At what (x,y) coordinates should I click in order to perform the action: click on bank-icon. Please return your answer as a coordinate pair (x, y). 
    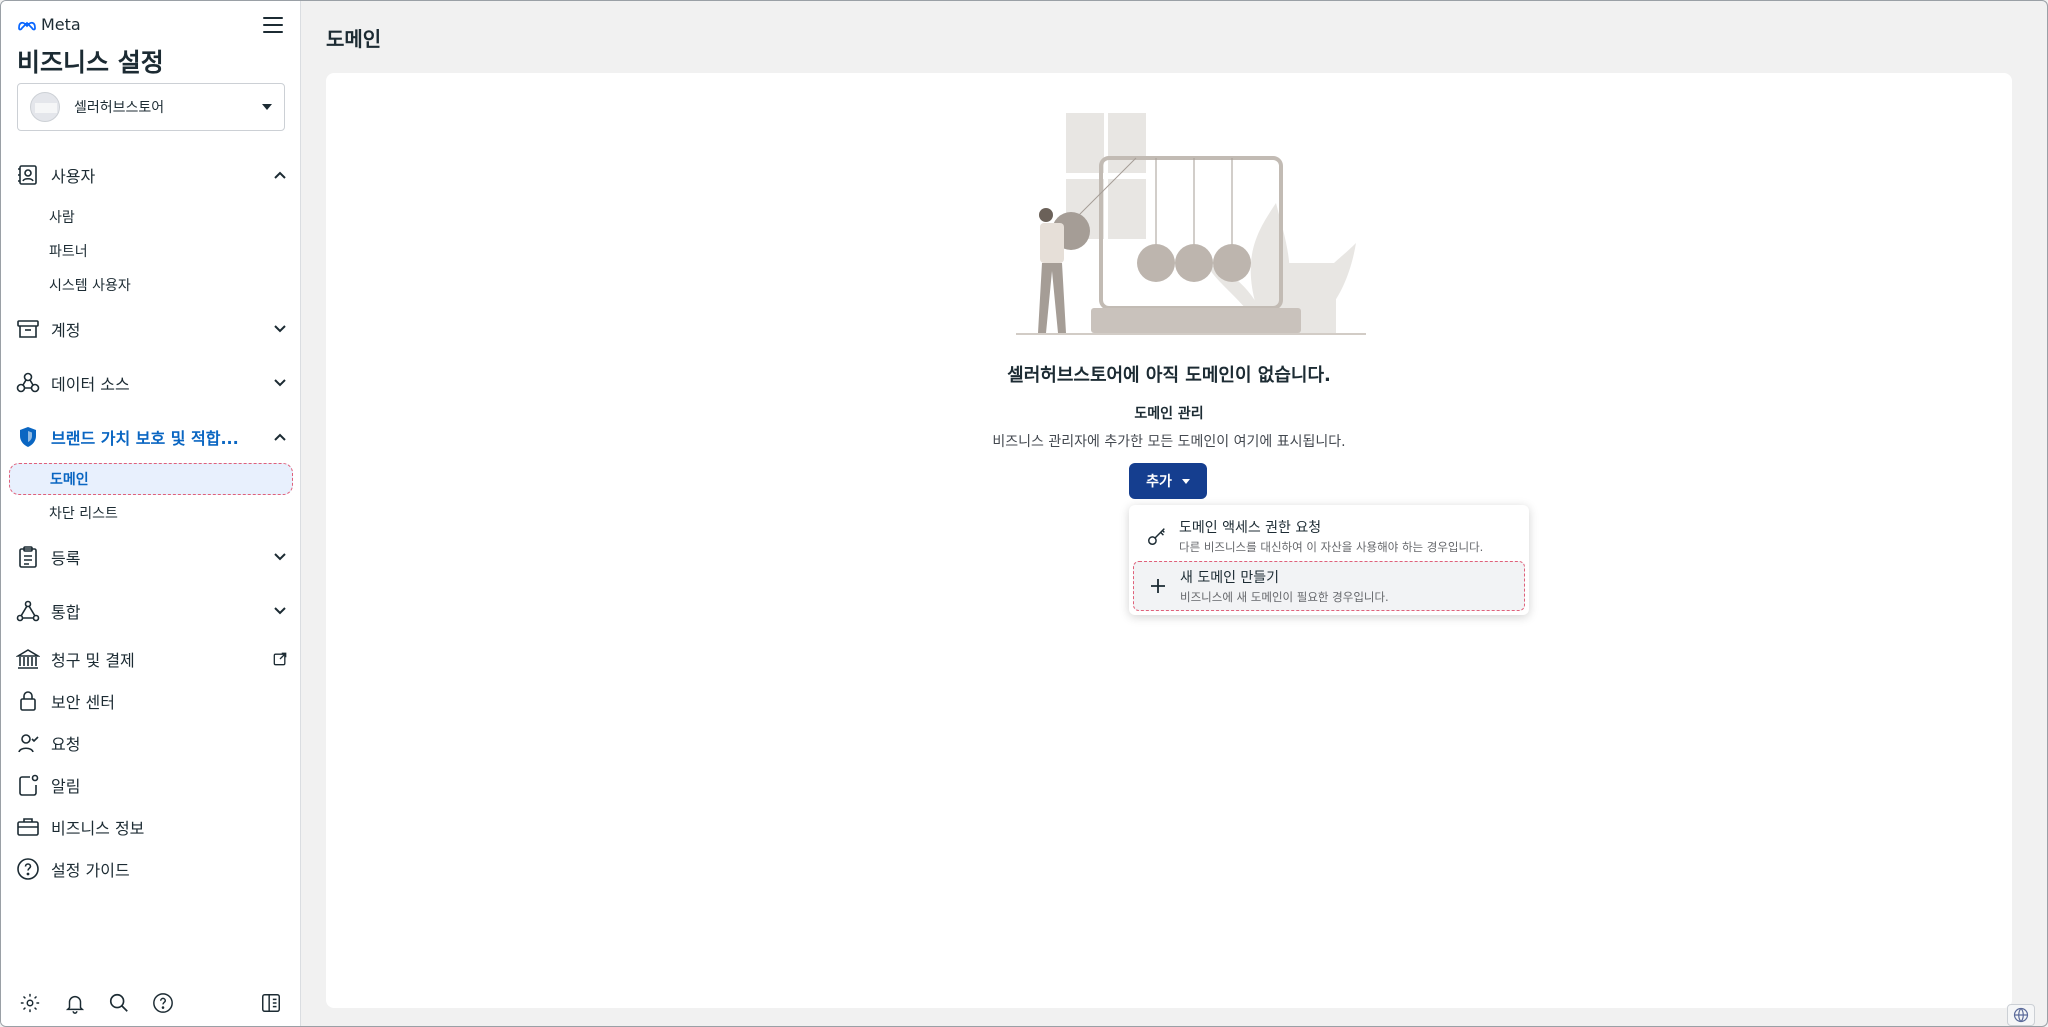
    Looking at the image, I should click on (28, 659).